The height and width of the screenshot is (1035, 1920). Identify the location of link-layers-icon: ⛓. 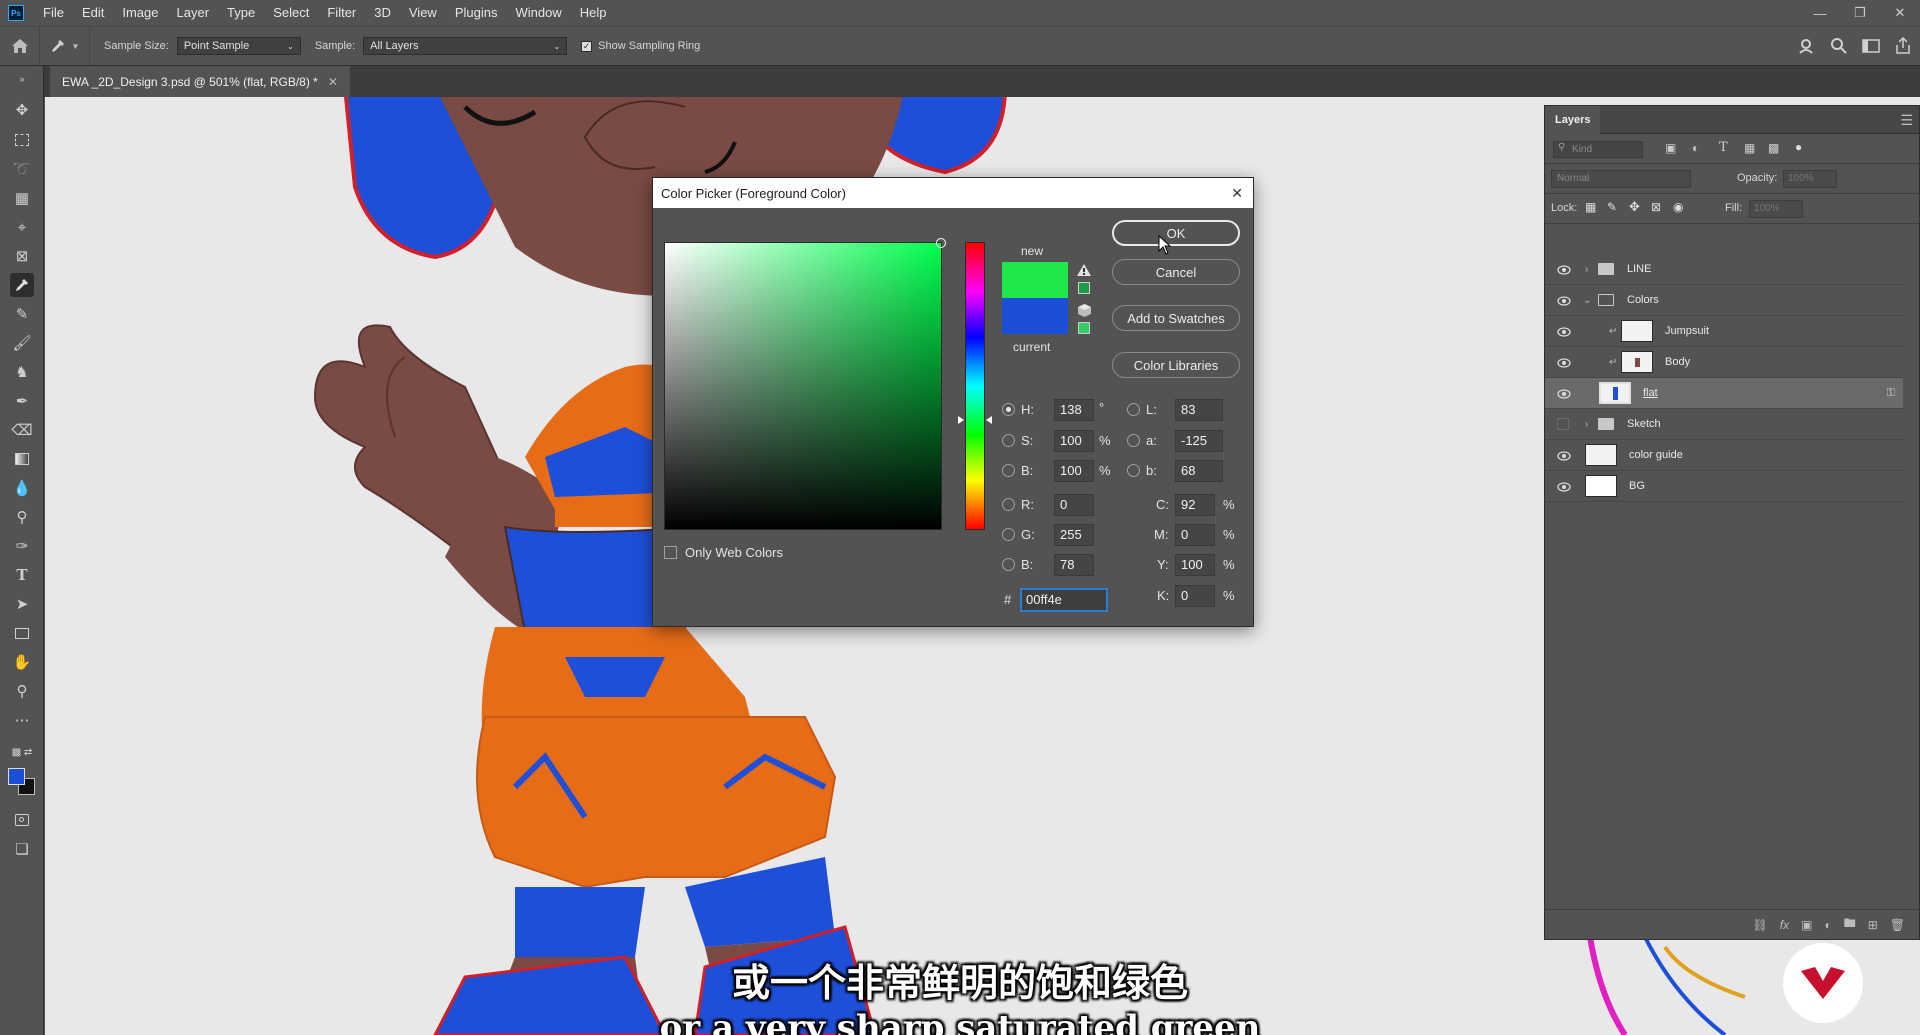
(1760, 925).